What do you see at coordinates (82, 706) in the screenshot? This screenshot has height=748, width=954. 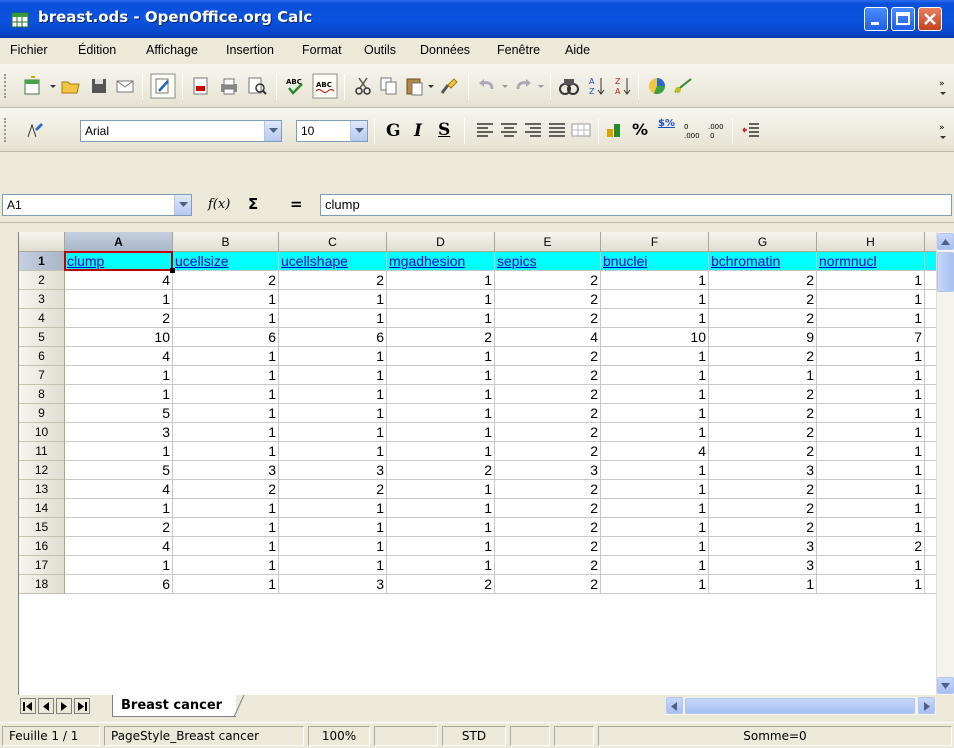 I see `last-sheet-button` at bounding box center [82, 706].